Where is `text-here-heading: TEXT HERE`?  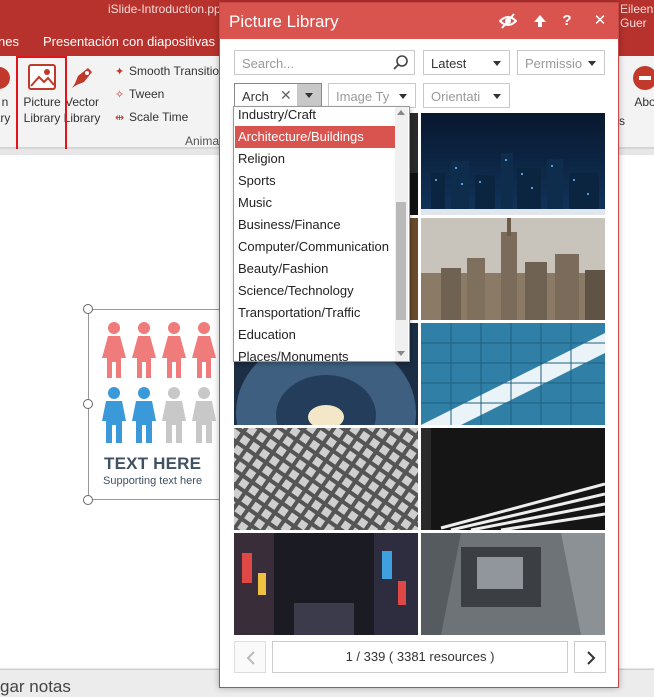
text-here-heading: TEXT HERE is located at coordinates (153, 463).